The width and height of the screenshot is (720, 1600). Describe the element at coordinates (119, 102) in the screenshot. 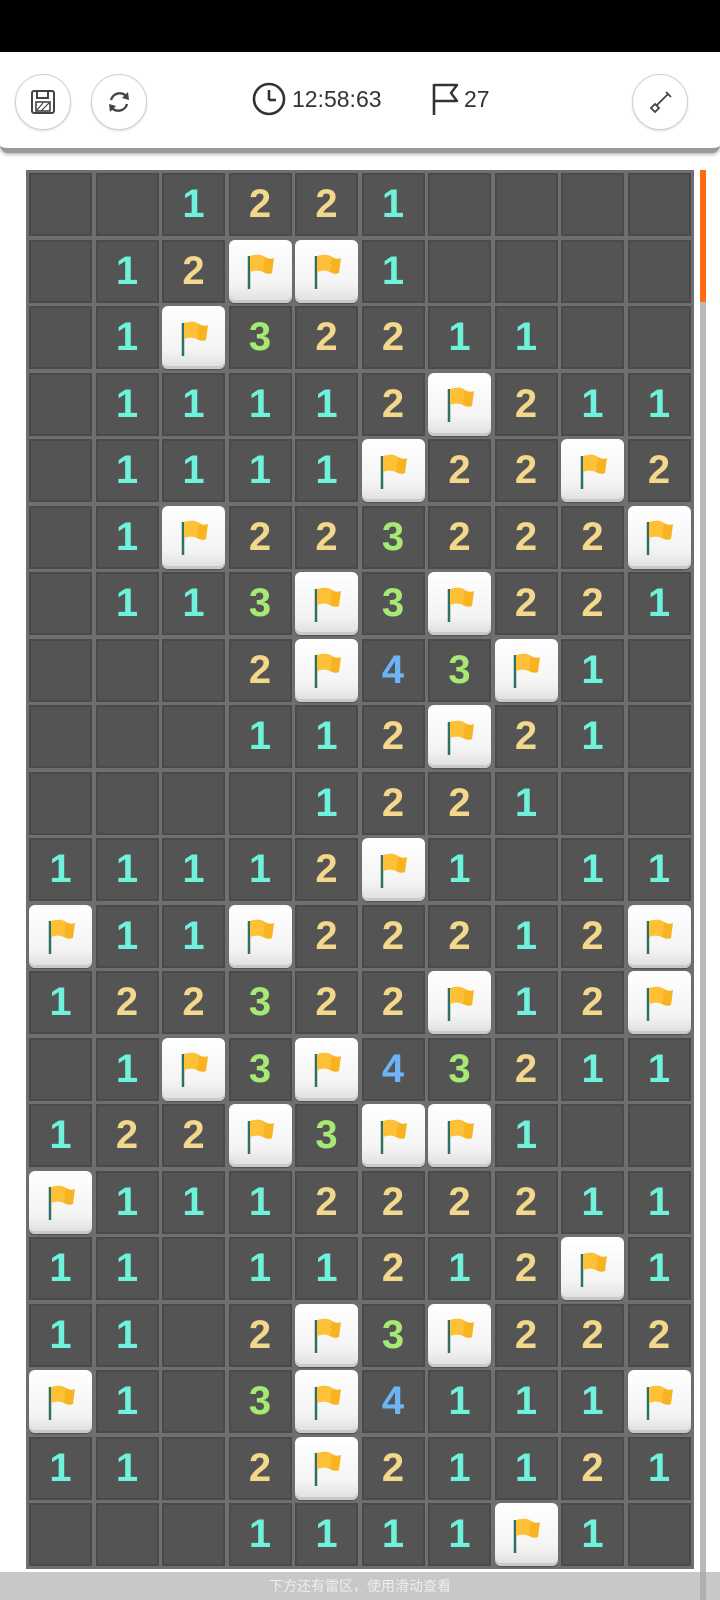

I see `restart-button` at that location.